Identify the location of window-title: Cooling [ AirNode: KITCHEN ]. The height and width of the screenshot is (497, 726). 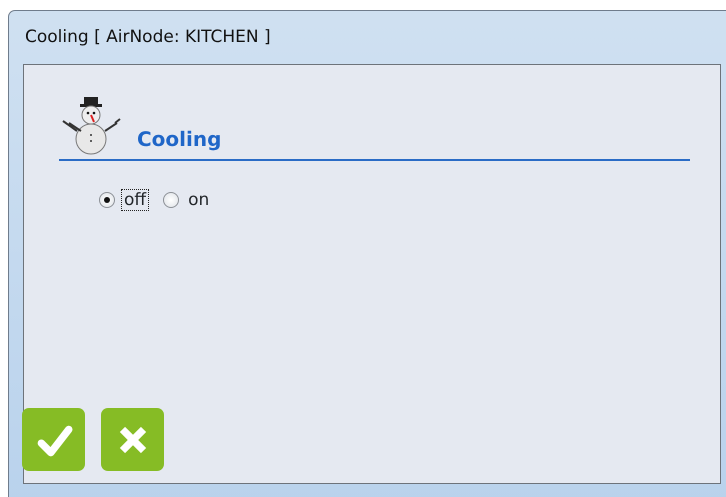
(148, 37).